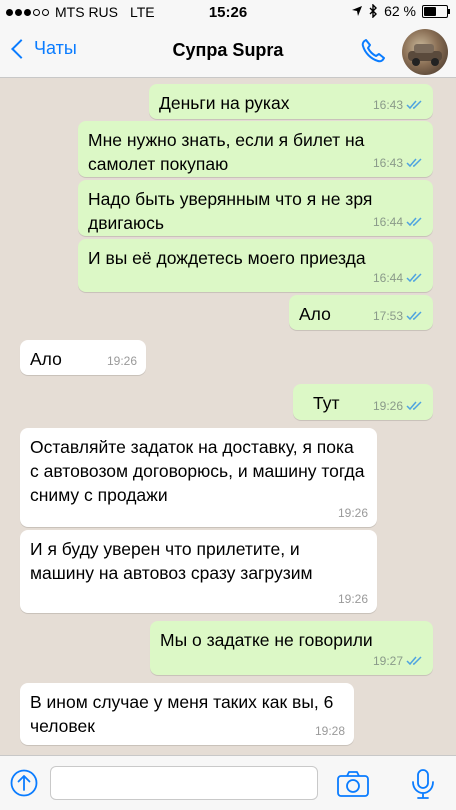 The width and height of the screenshot is (456, 810). I want to click on battery-percent: 62 %, so click(400, 11).